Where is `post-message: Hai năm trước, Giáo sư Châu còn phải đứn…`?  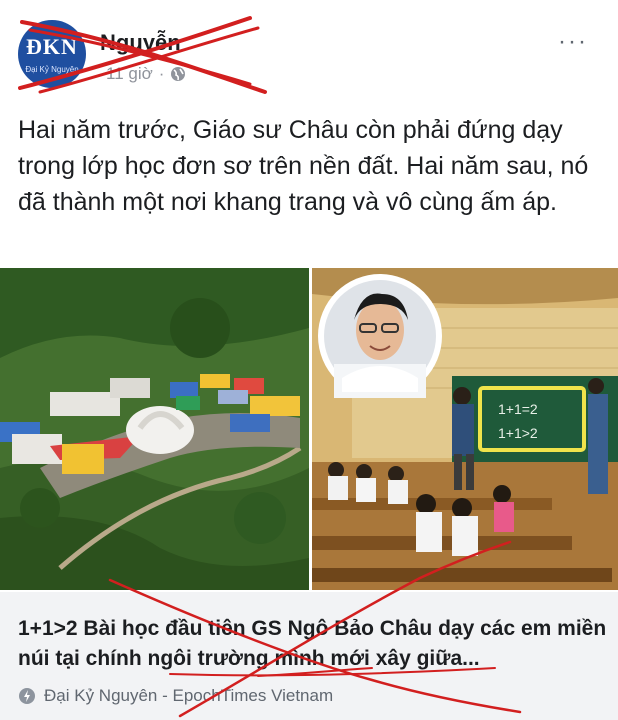 post-message: Hai năm trước, Giáo sư Châu còn phải đứn… is located at coordinates (303, 166).